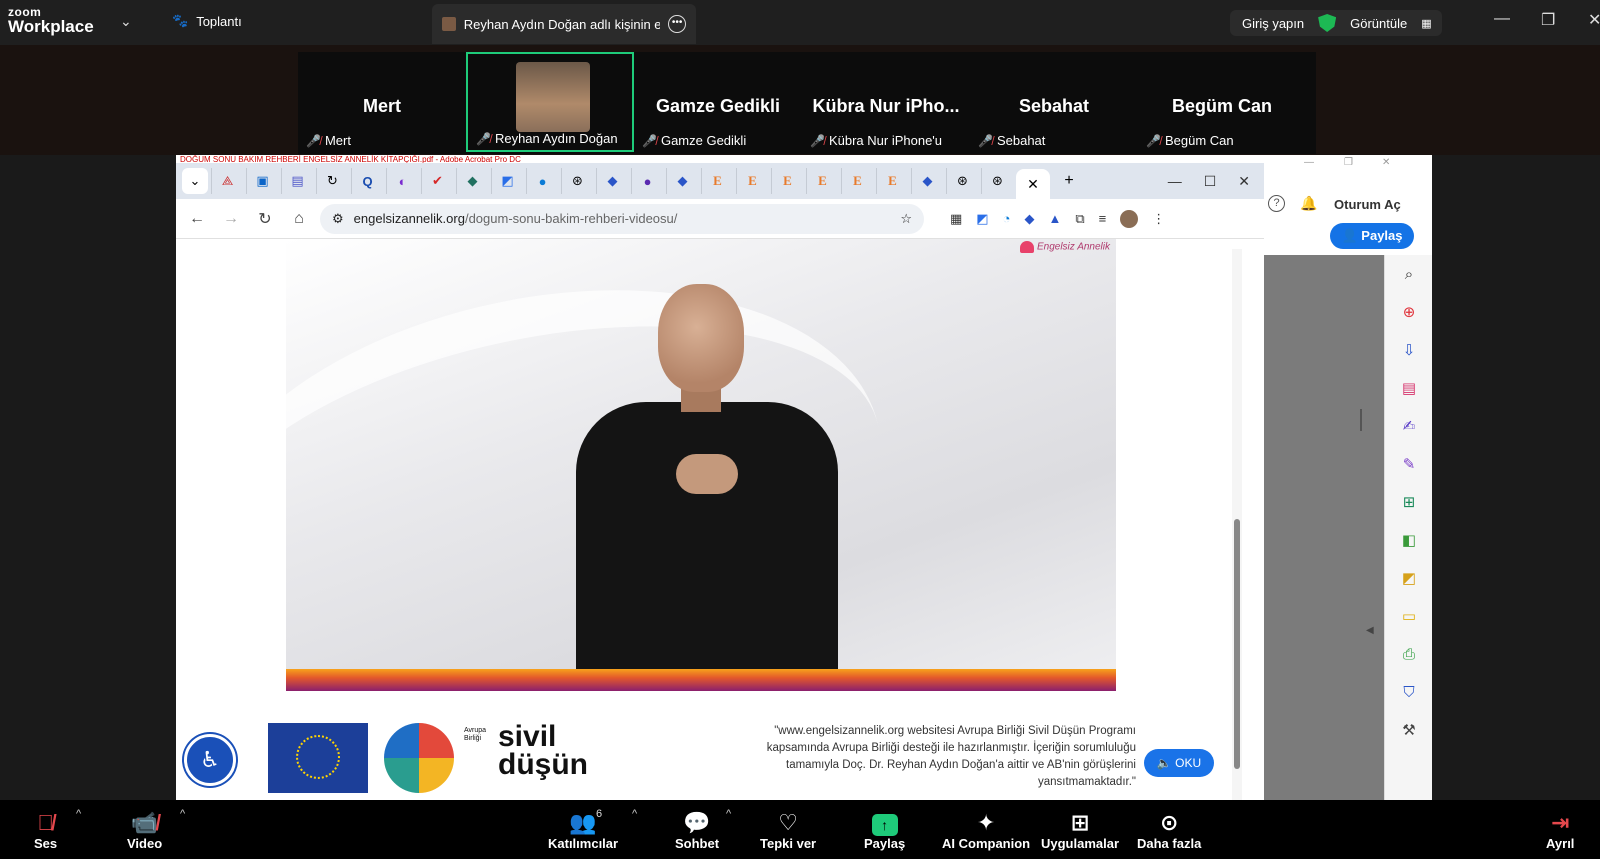 The image size is (1600, 859). I want to click on extensions-puzzle-icon: ⧉, so click(1079, 219).